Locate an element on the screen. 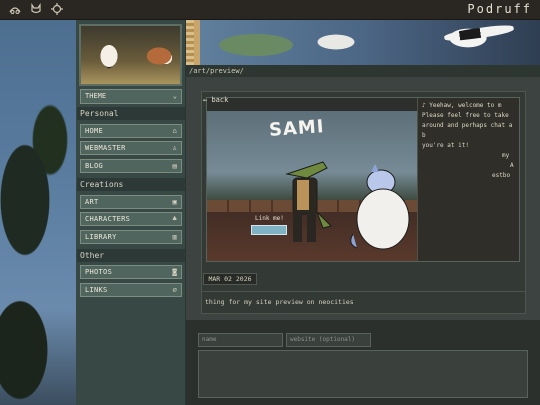 The image size is (540, 405). top-bar: Podruff is located at coordinates (270, 10).